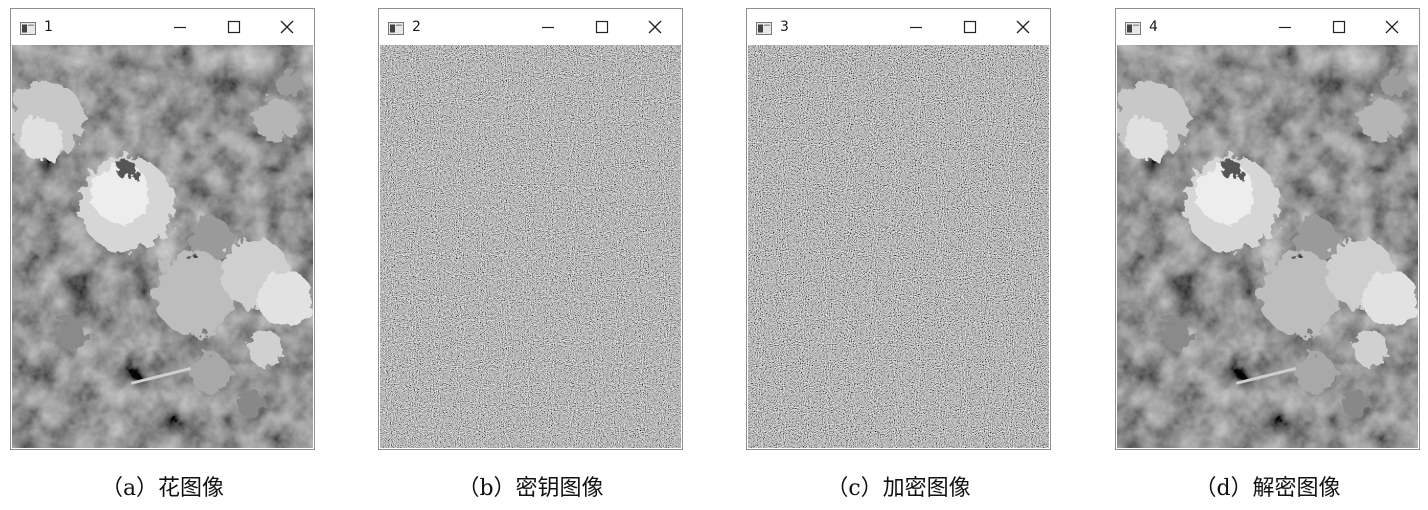 This screenshot has width=1428, height=510. Describe the element at coordinates (416, 27) in the screenshot. I see `window-title: 2` at that location.